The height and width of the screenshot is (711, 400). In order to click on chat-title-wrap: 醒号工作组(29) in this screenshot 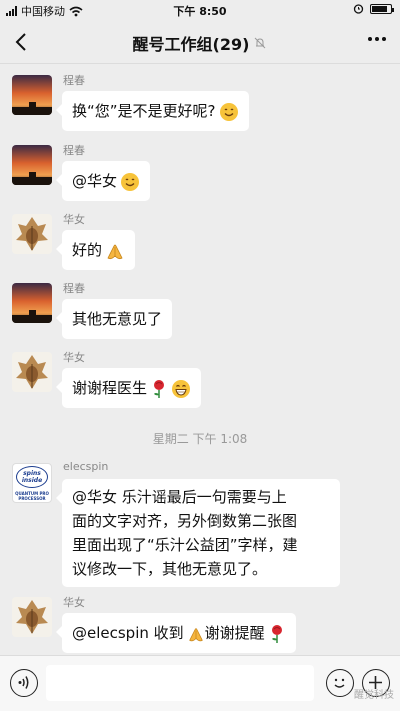, I will do `click(200, 43)`.